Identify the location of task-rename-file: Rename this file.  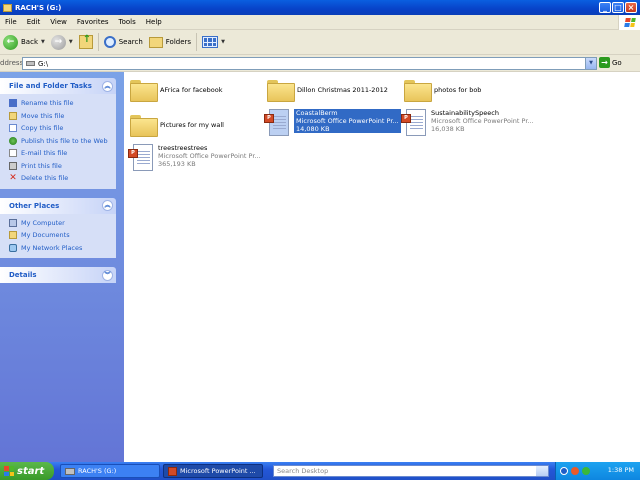
(60, 103).